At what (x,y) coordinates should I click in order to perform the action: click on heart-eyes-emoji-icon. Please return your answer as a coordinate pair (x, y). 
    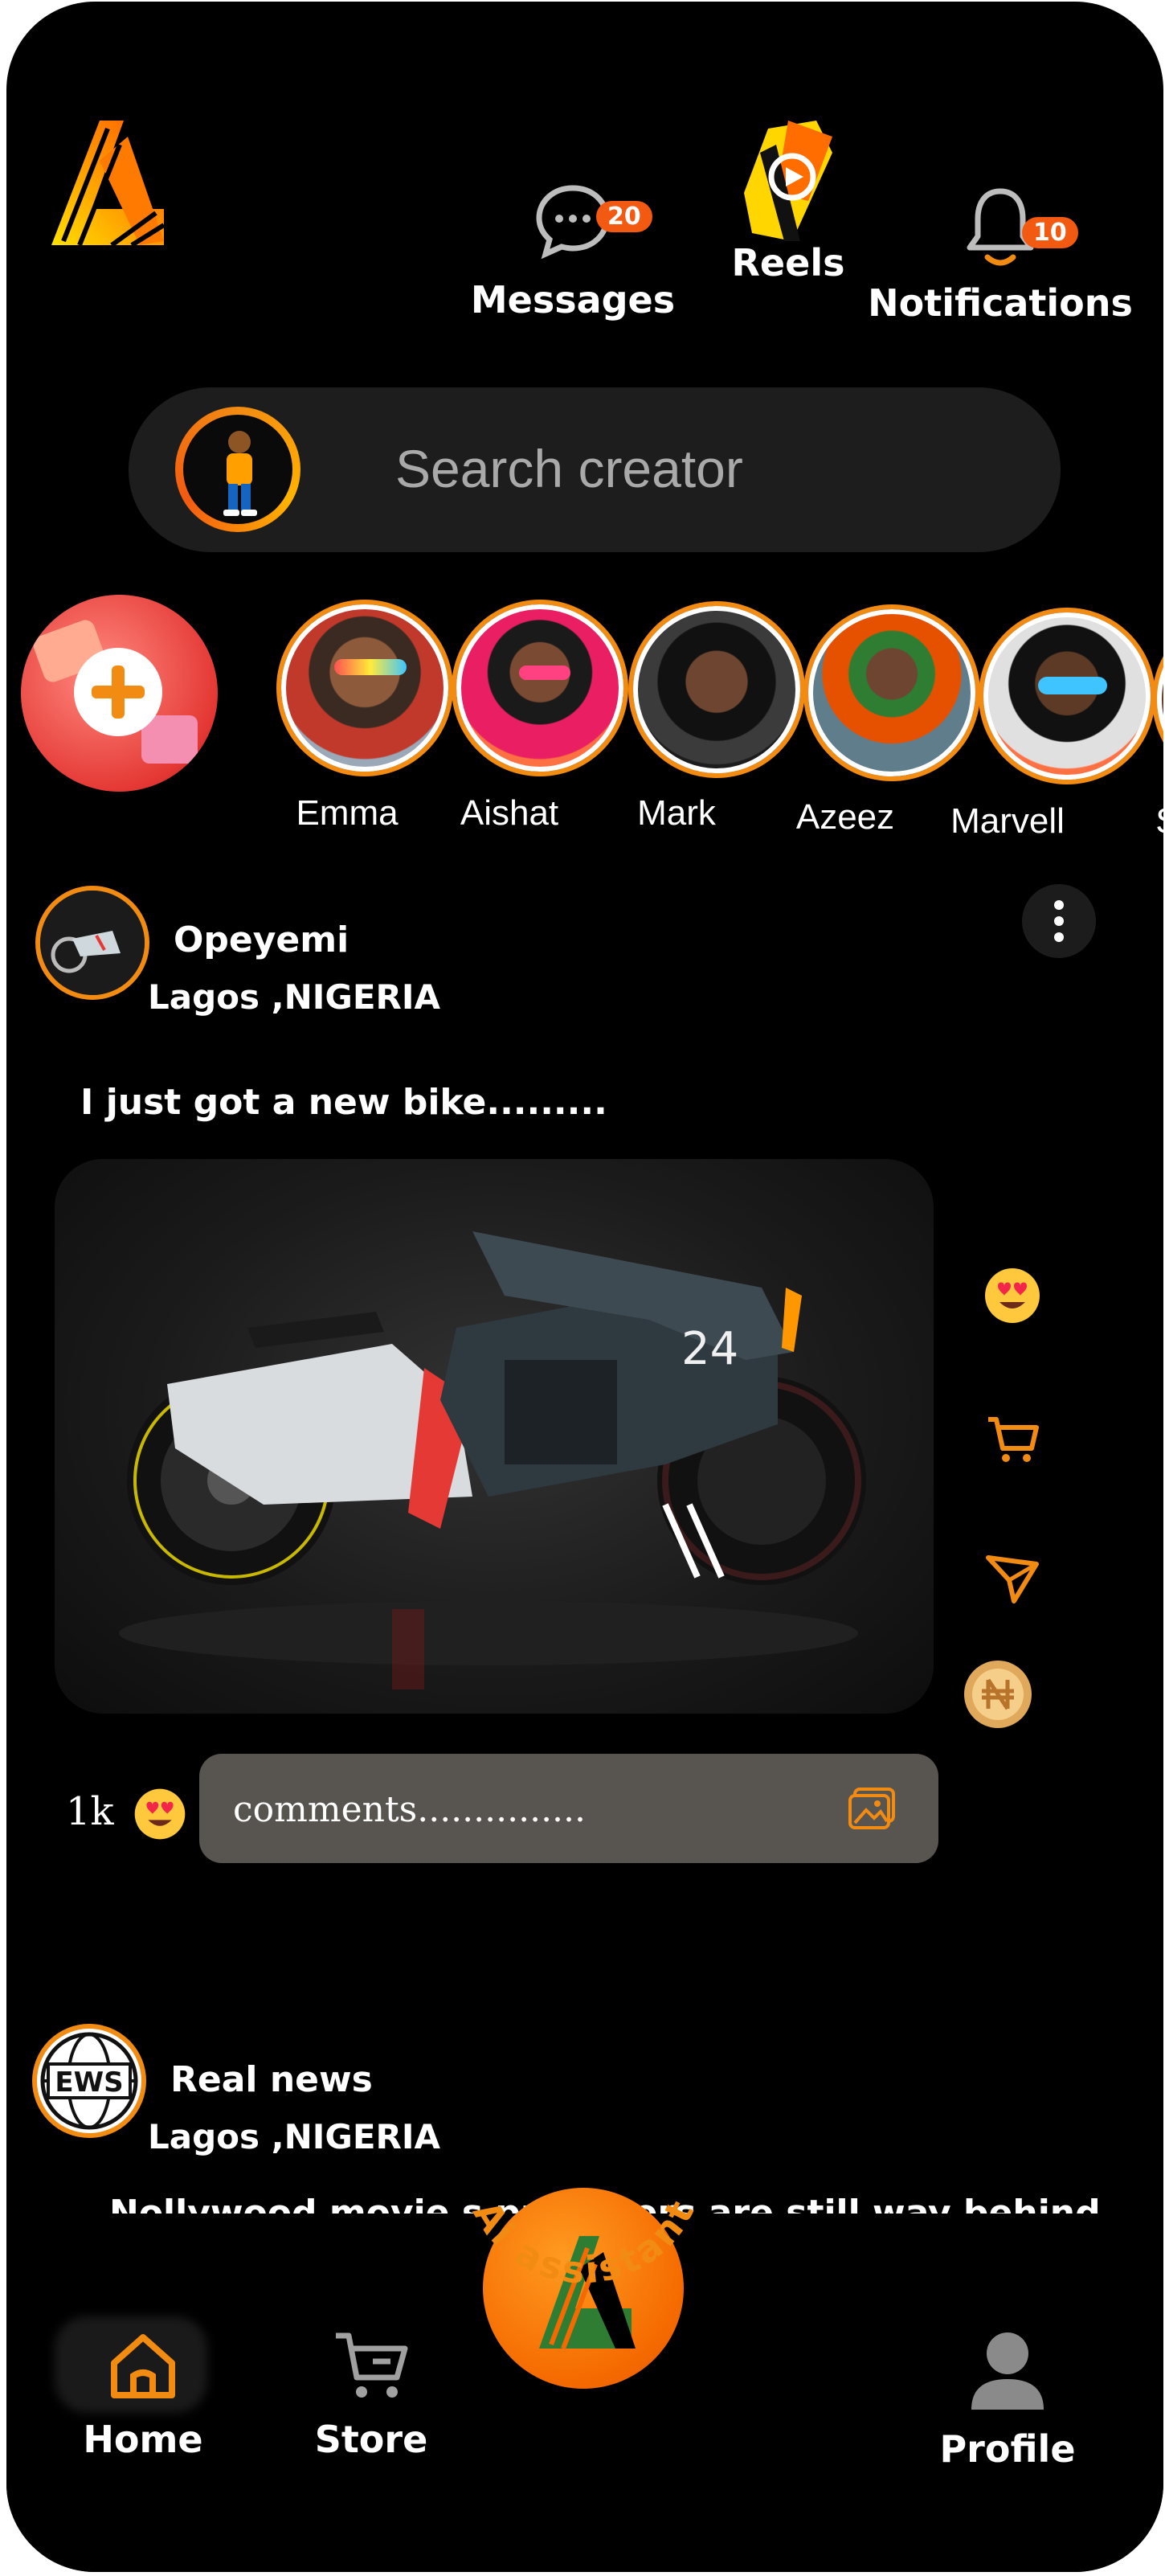
    Looking at the image, I should click on (1012, 1295).